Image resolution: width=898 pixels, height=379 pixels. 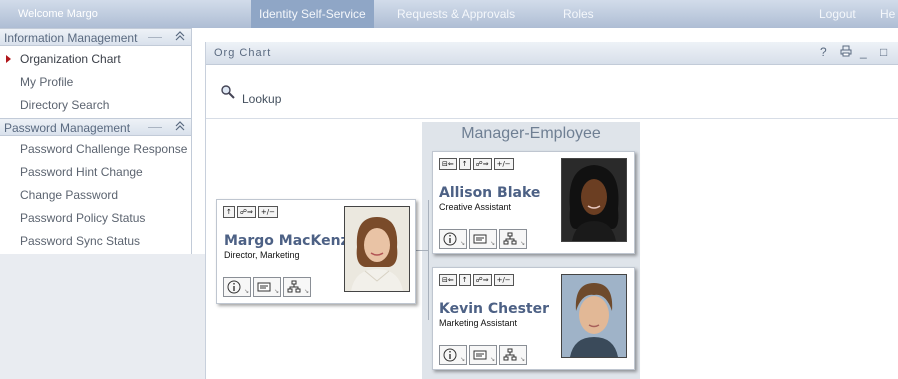 I want to click on tab-identity-self-service: Identity Self-Service, so click(x=312, y=14).